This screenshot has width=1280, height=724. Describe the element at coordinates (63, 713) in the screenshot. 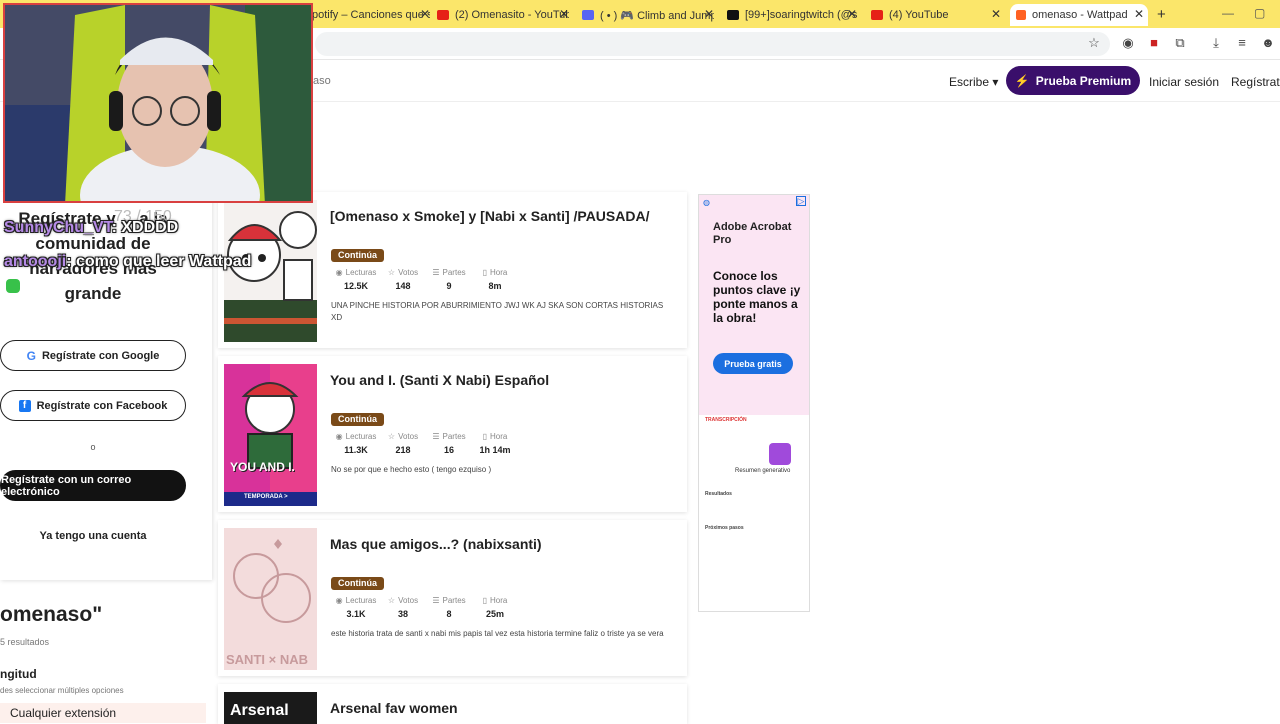

I see `filter-option-label: Cualquier extensión` at that location.